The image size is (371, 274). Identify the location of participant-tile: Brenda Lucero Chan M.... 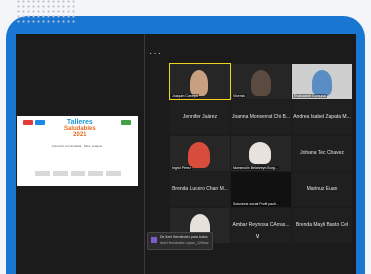
(200, 189).